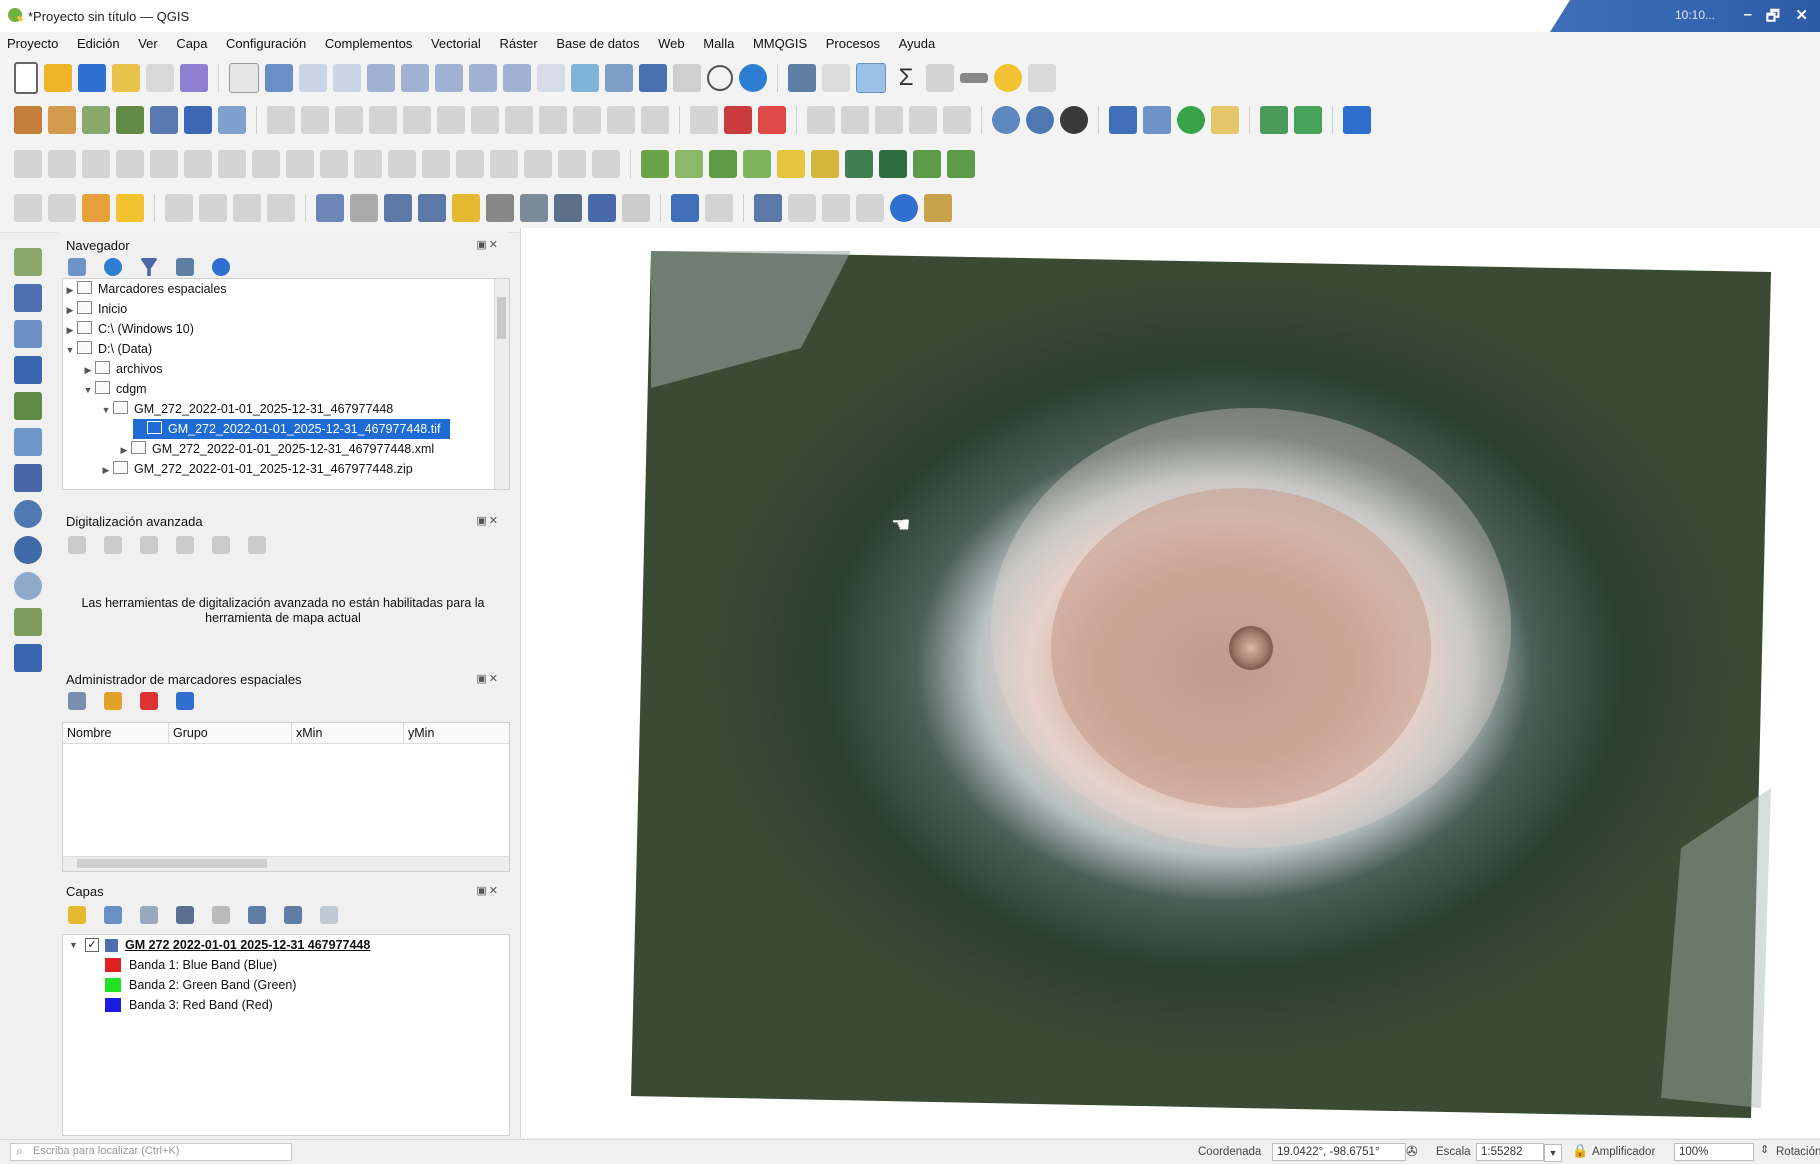 Image resolution: width=1820 pixels, height=1164 pixels. I want to click on html-annotation-icon, so click(213, 208).